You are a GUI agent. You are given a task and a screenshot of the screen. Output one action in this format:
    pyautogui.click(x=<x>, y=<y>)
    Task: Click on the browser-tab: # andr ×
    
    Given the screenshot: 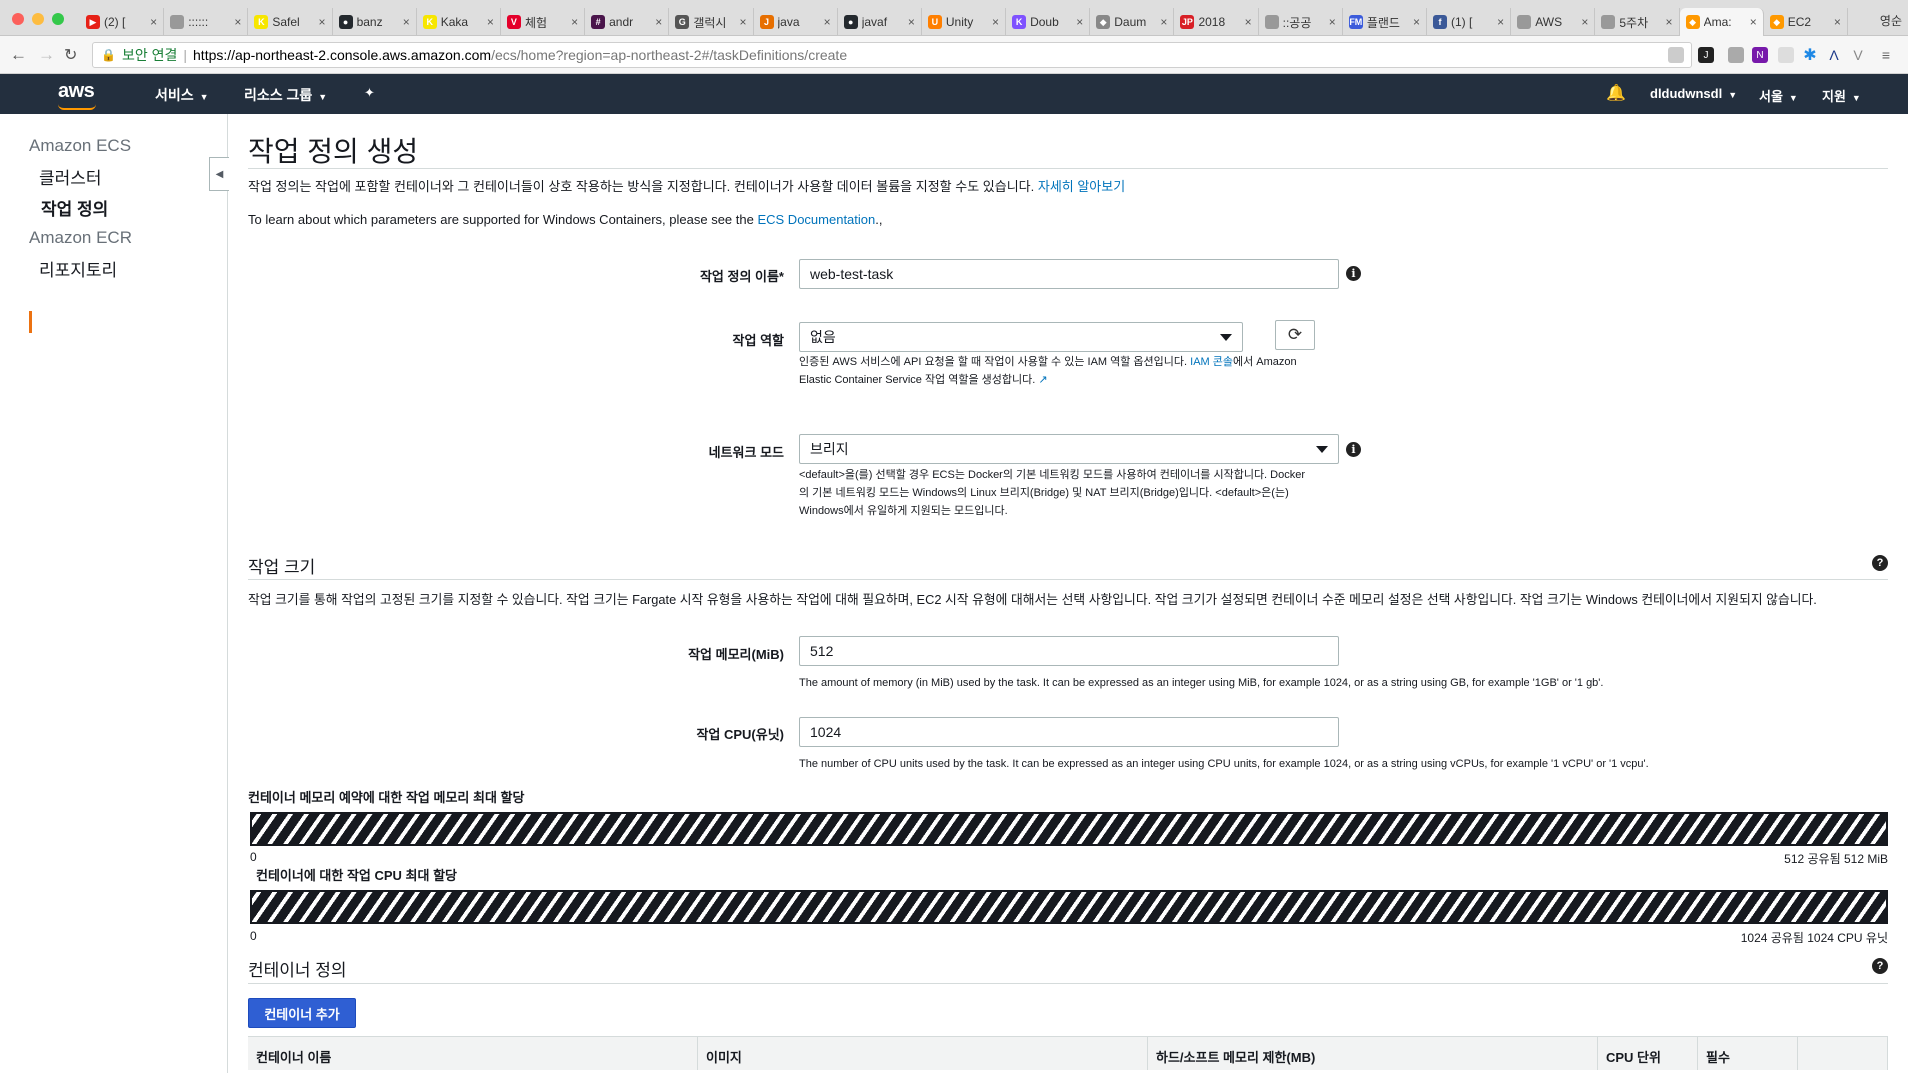 What is the action you would take?
    pyautogui.click(x=627, y=22)
    